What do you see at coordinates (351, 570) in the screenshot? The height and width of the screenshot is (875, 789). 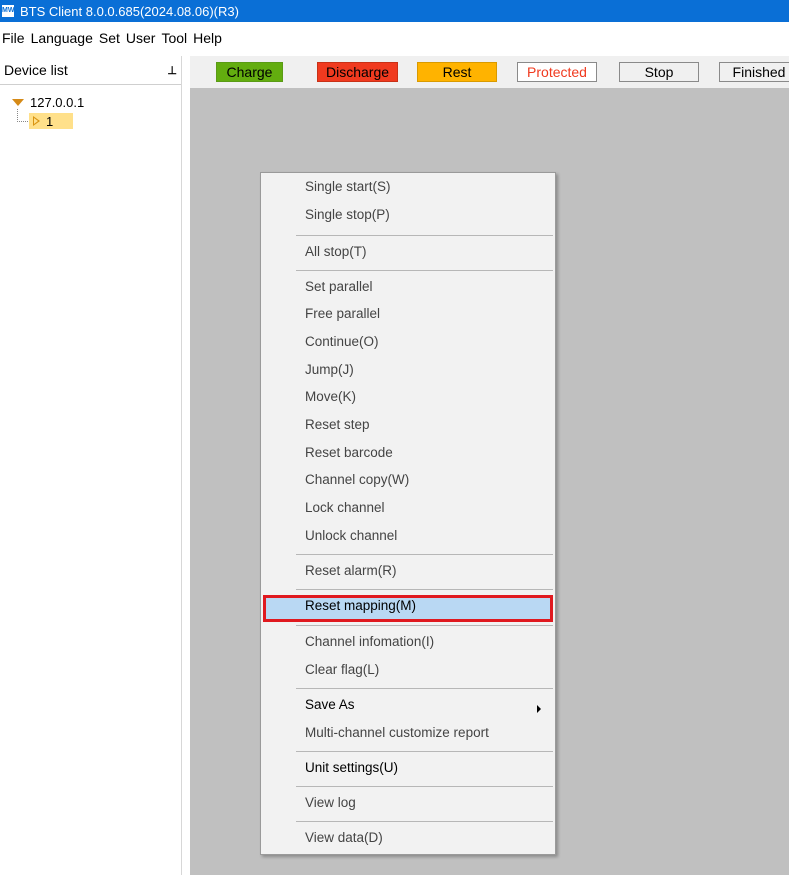 I see `menu-item-reset-alarm: Reset alarm(R)` at bounding box center [351, 570].